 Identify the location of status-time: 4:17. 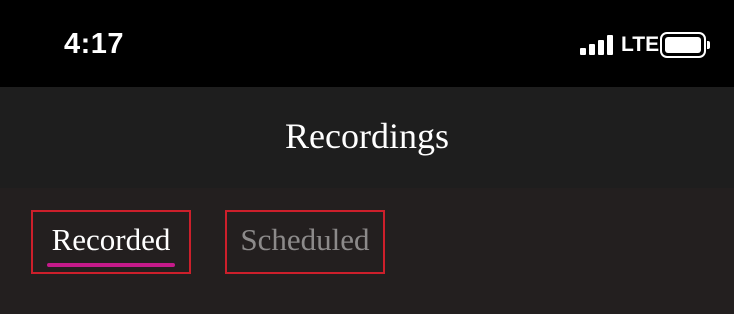
(94, 44).